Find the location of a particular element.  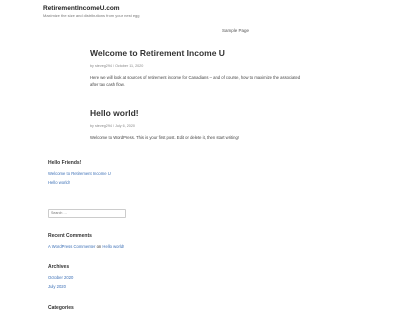

comment-author-link: A WordPress Commenter is located at coordinates (71, 246).